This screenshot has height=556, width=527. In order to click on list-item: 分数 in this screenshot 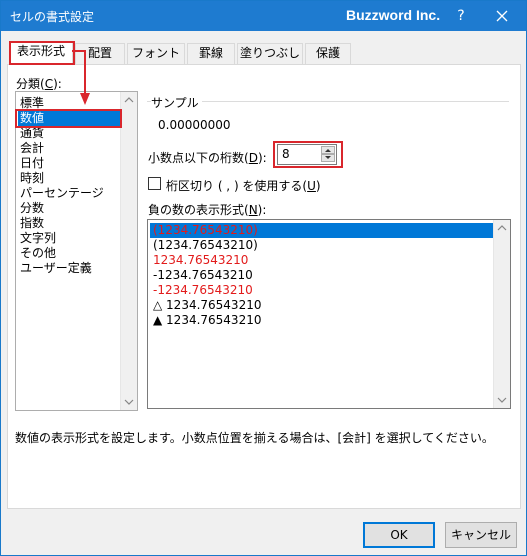, I will do `click(32, 208)`.